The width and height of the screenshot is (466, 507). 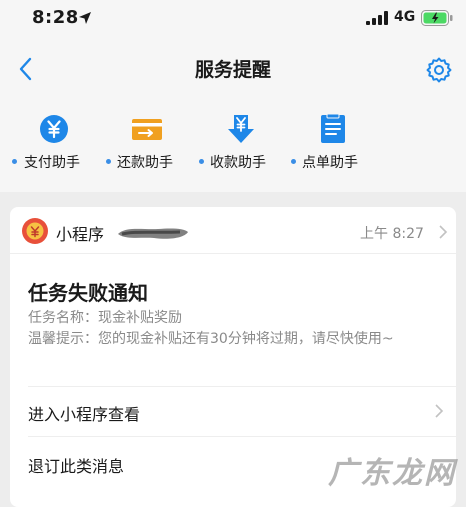 What do you see at coordinates (153, 233) in the screenshot?
I see `redacted-name` at bounding box center [153, 233].